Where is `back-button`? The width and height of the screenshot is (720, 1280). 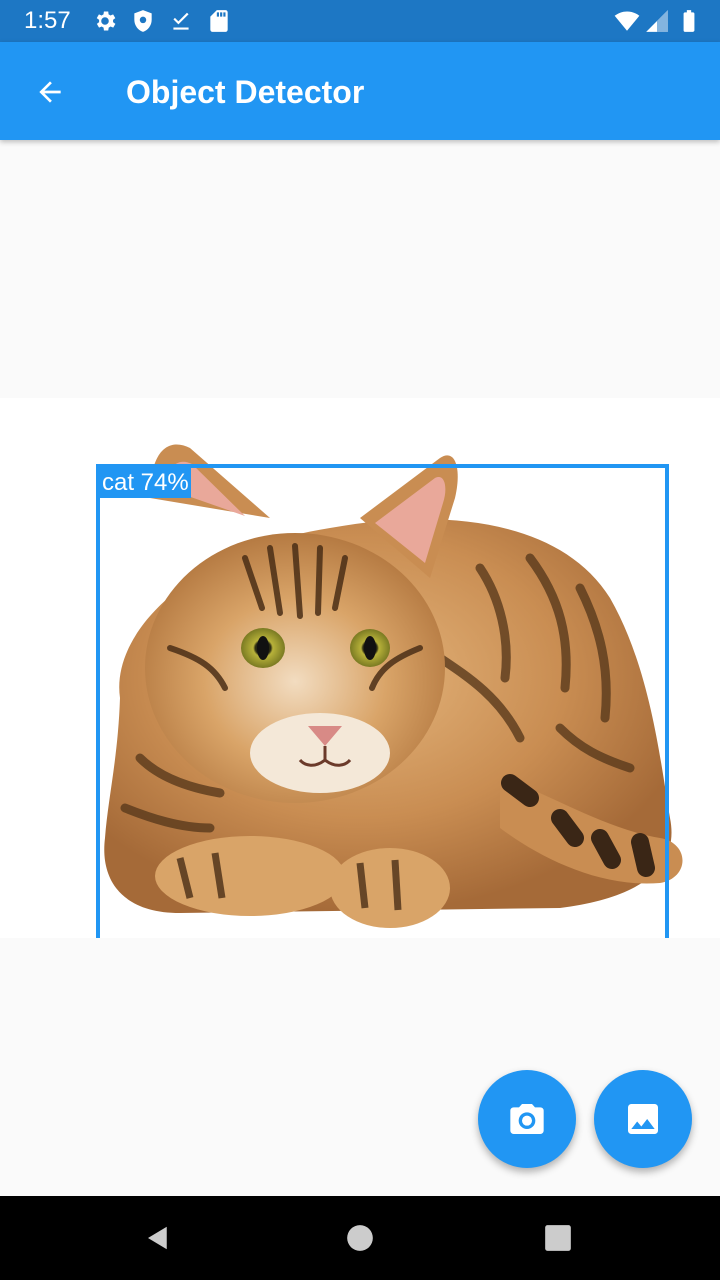
back-button is located at coordinates (50, 92).